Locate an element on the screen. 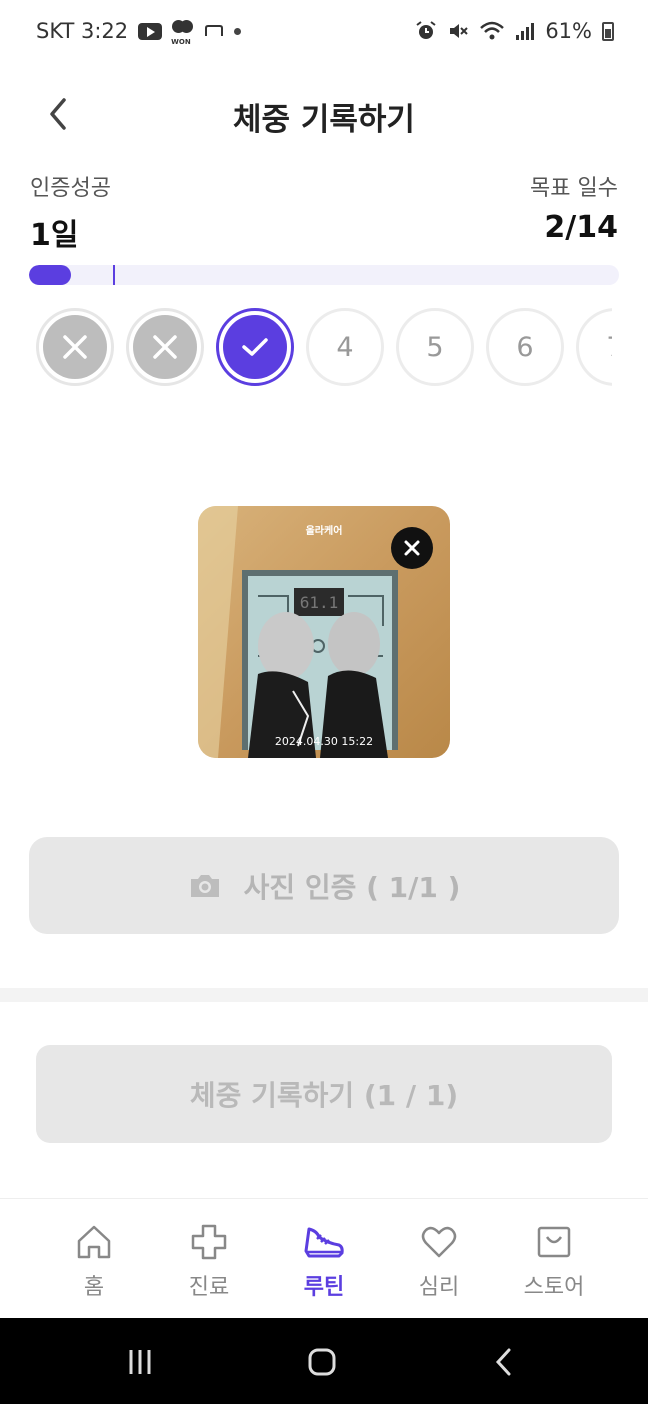 This screenshot has width=648, height=1404. system-nav-bar is located at coordinates (324, 1361).